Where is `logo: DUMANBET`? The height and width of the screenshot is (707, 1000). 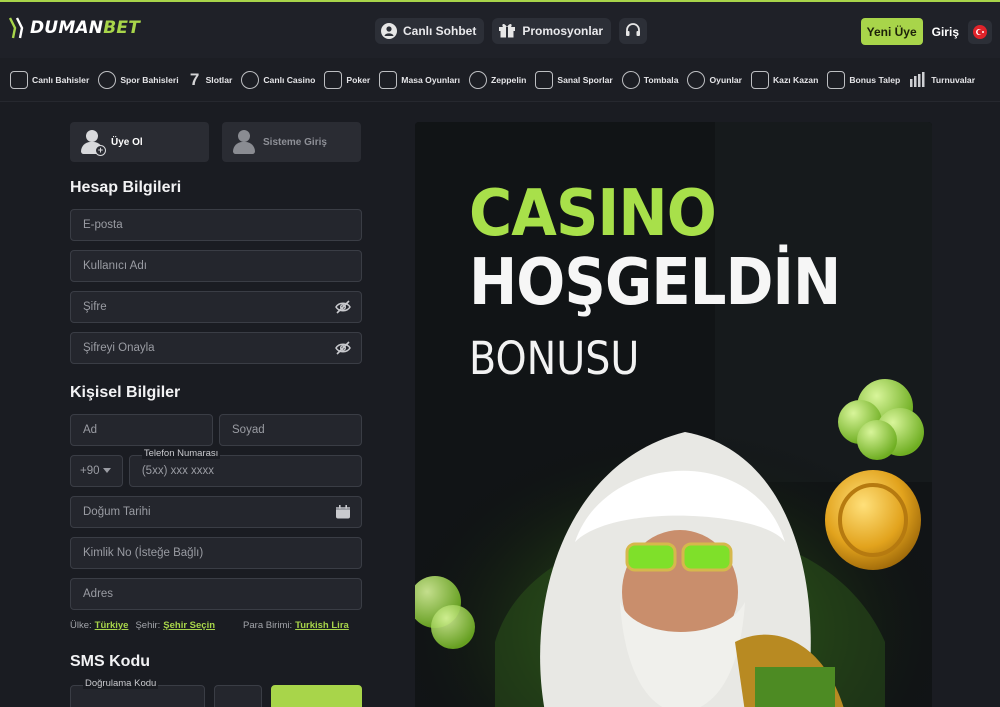 logo: DUMANBET is located at coordinates (74, 28).